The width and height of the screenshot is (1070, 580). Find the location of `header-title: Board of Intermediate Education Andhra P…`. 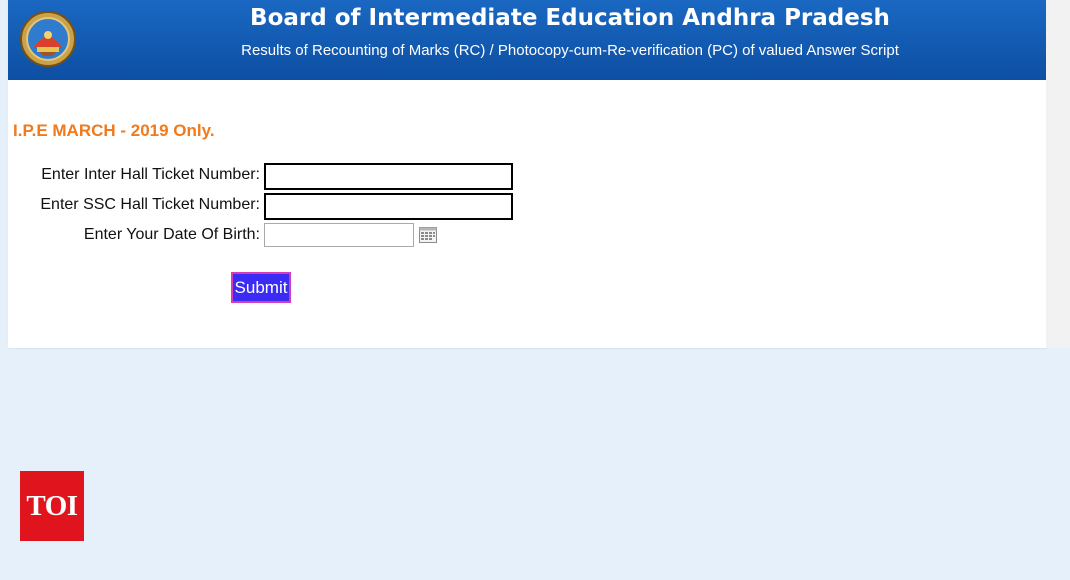

header-title: Board of Intermediate Education Andhra P… is located at coordinates (570, 18).